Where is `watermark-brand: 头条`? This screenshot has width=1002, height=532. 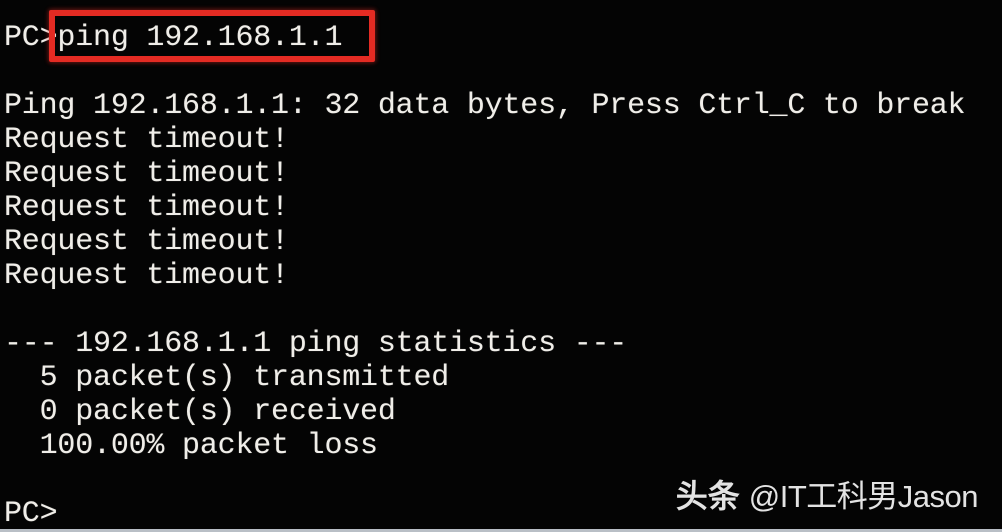 watermark-brand: 头条 is located at coordinates (707, 496).